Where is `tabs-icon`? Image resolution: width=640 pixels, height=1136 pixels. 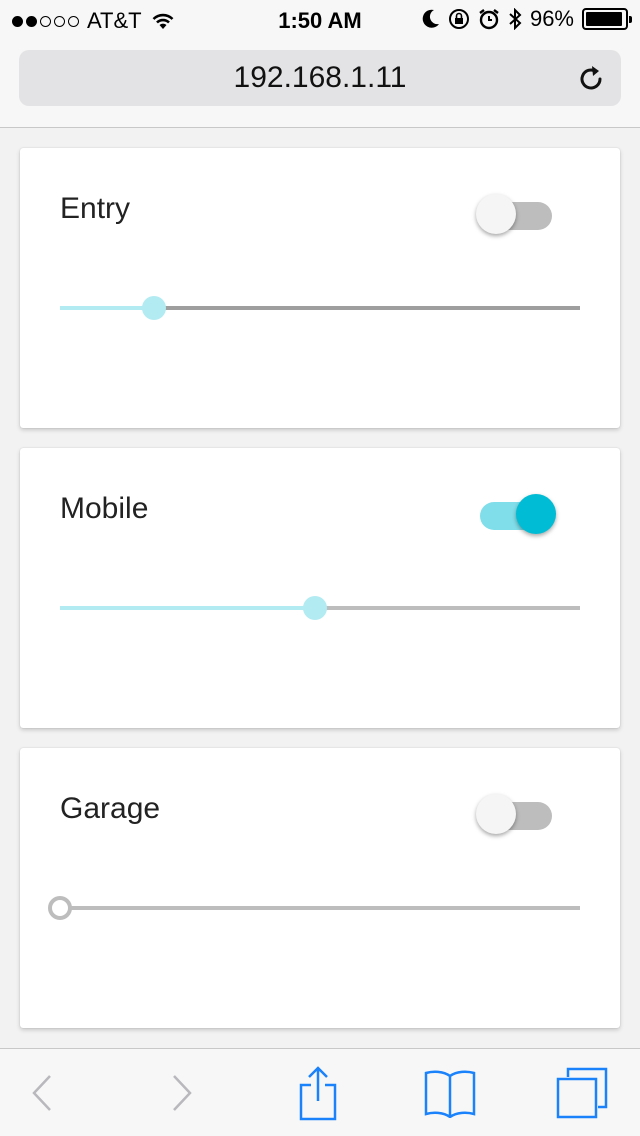
tabs-icon is located at coordinates (582, 1093).